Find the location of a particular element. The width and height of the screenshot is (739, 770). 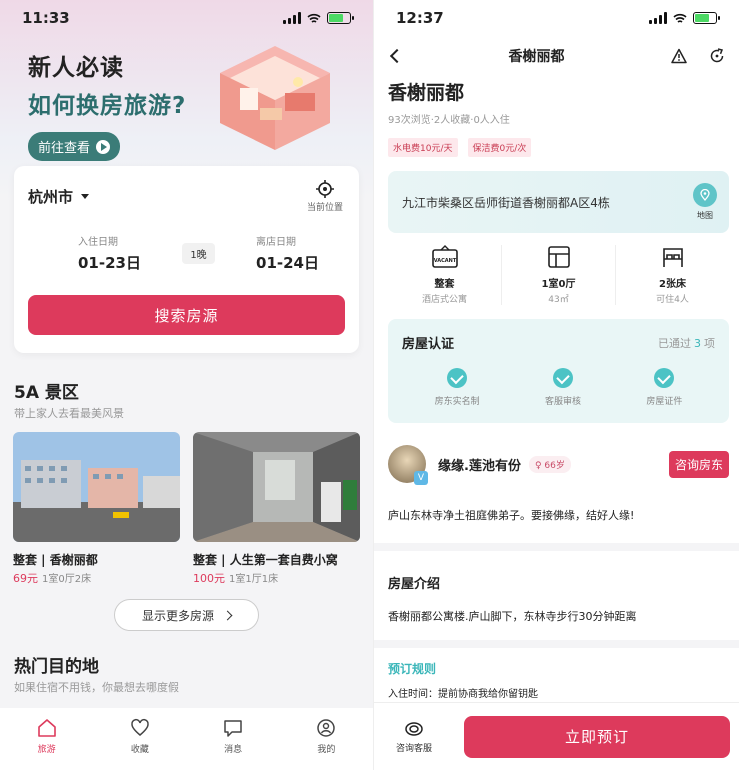

host-avatar: V is located at coordinates (408, 465).